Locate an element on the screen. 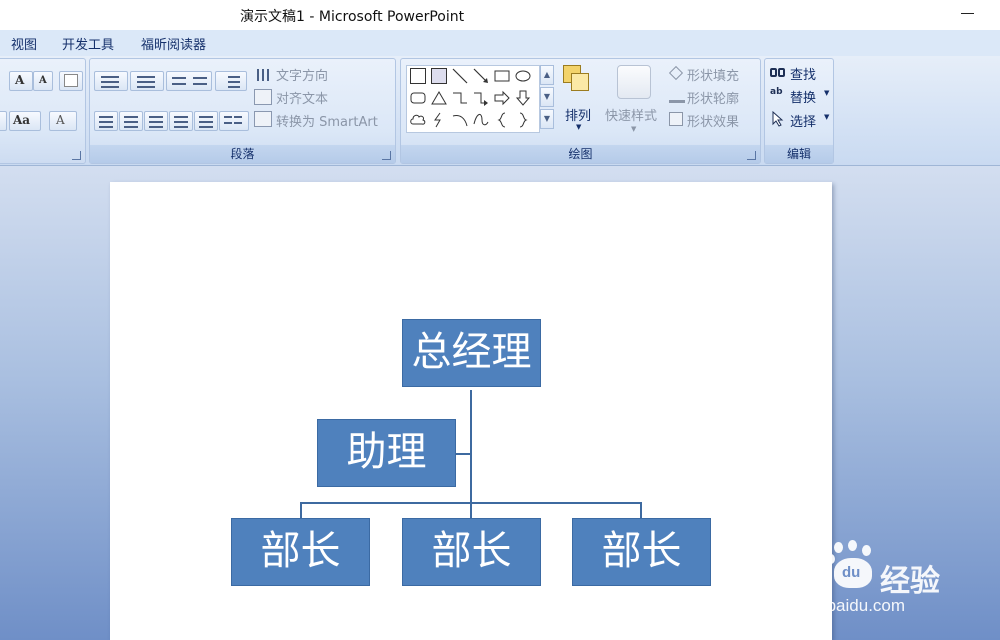 The image size is (1000, 640). window-title: 演示文稿1 - Microsoft PowerPoint is located at coordinates (352, 17).